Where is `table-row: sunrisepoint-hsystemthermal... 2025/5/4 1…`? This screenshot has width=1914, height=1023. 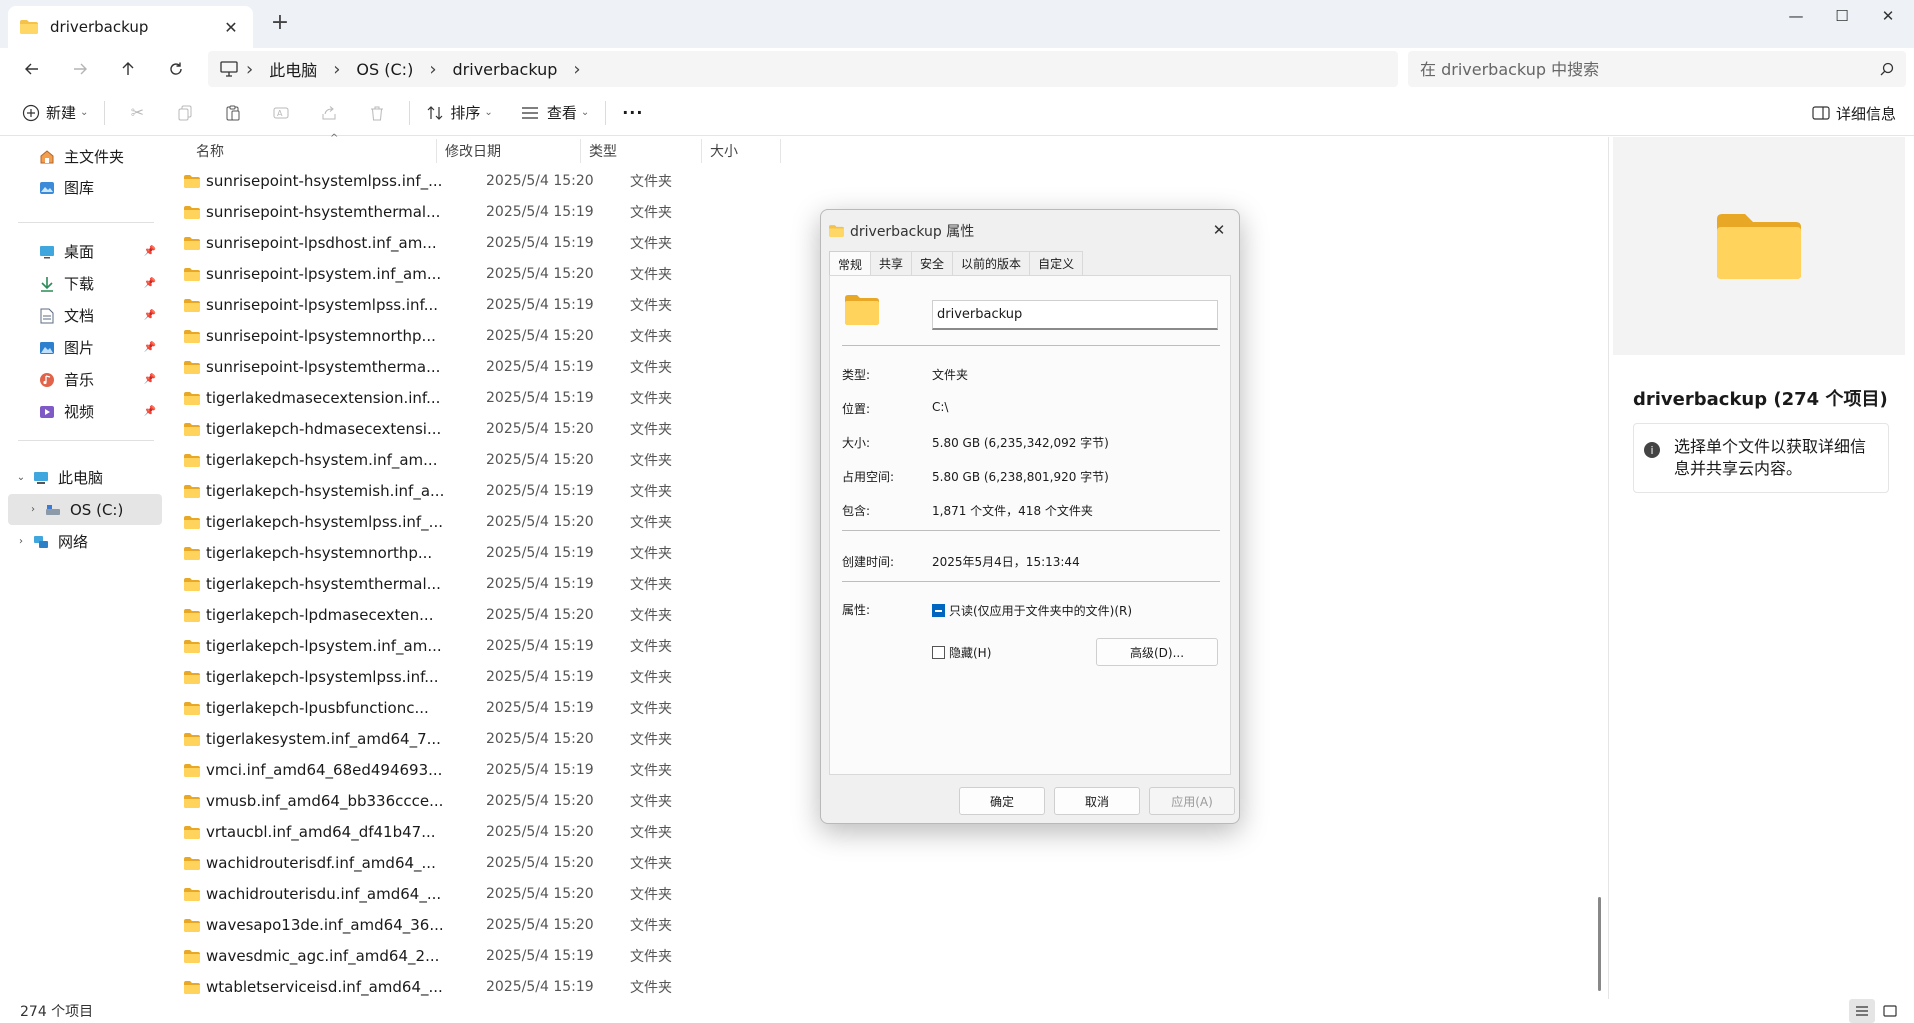 table-row: sunrisepoint-hsystemthermal... 2025/5/4 1… is located at coordinates (481, 211).